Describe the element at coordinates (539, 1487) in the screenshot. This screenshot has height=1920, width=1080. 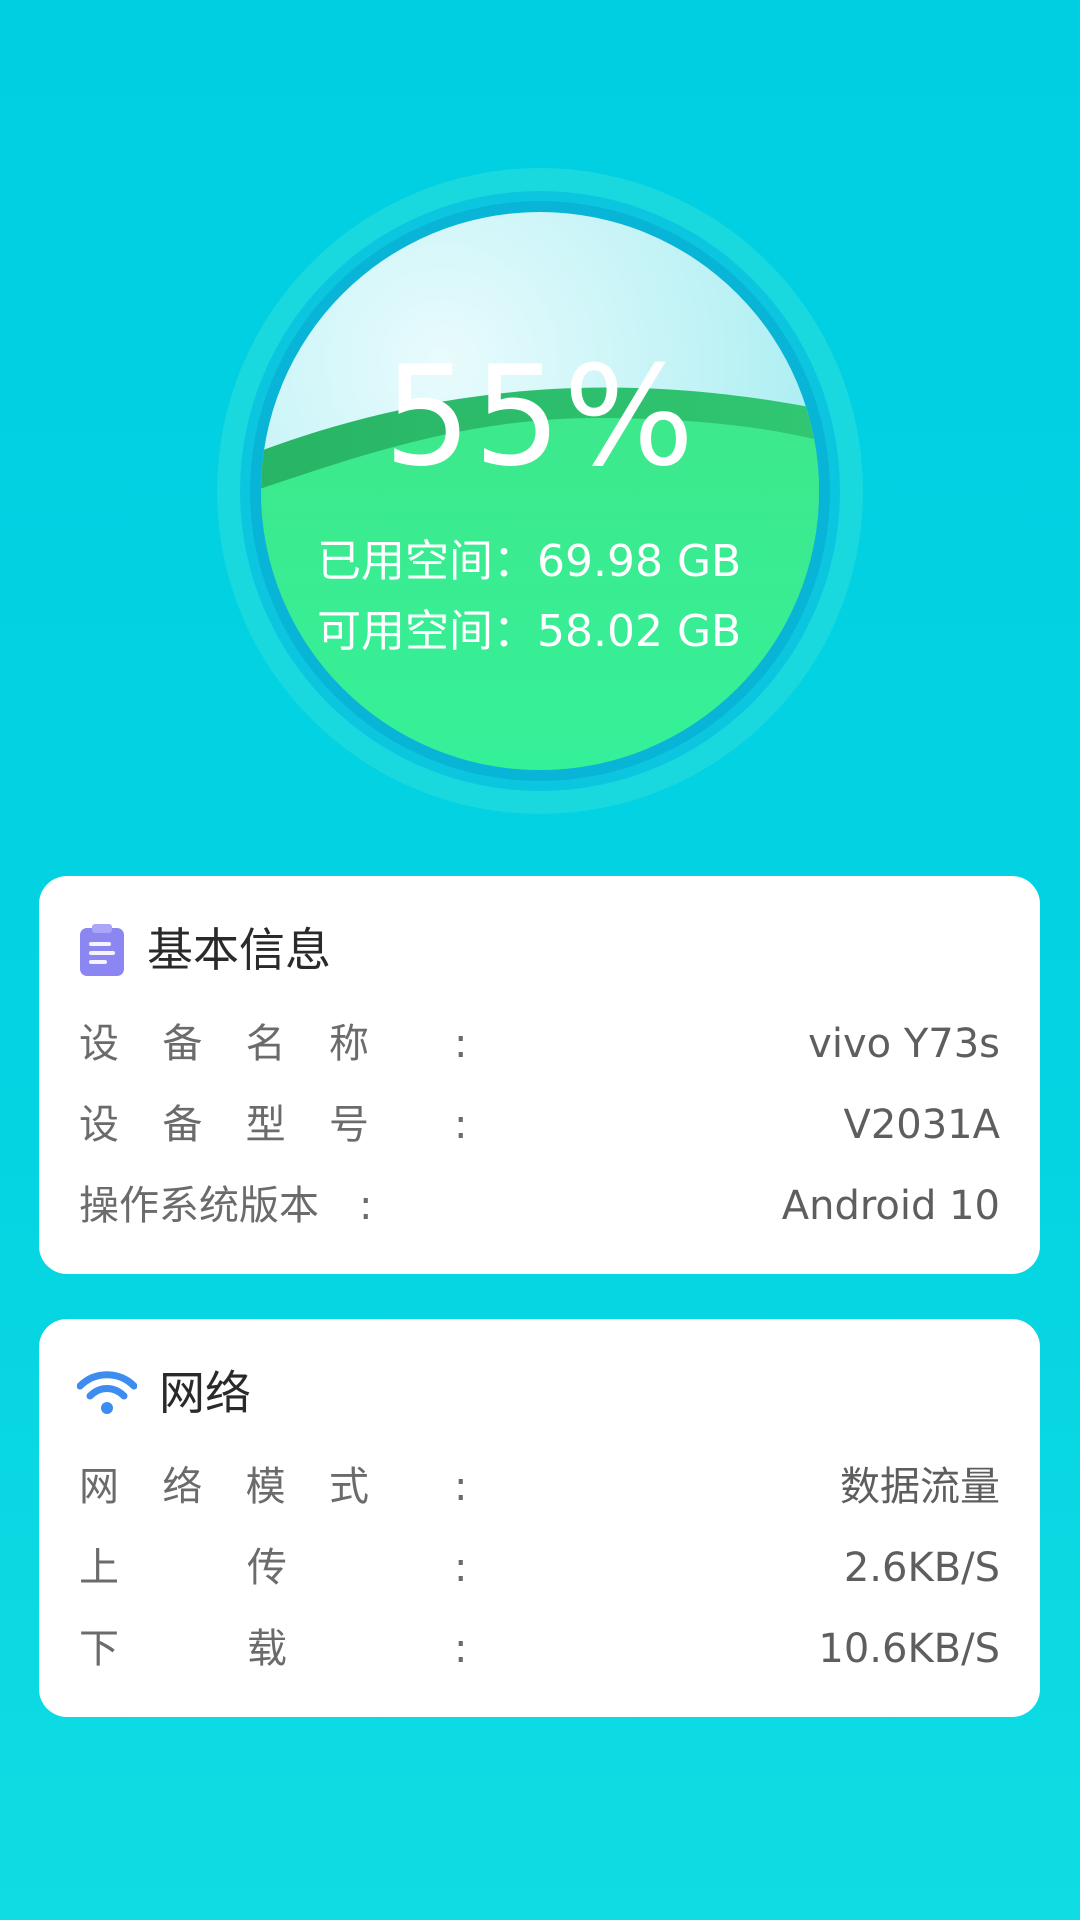
I see `network-mode-row: 网 络 模 式 : 数据流量` at that location.